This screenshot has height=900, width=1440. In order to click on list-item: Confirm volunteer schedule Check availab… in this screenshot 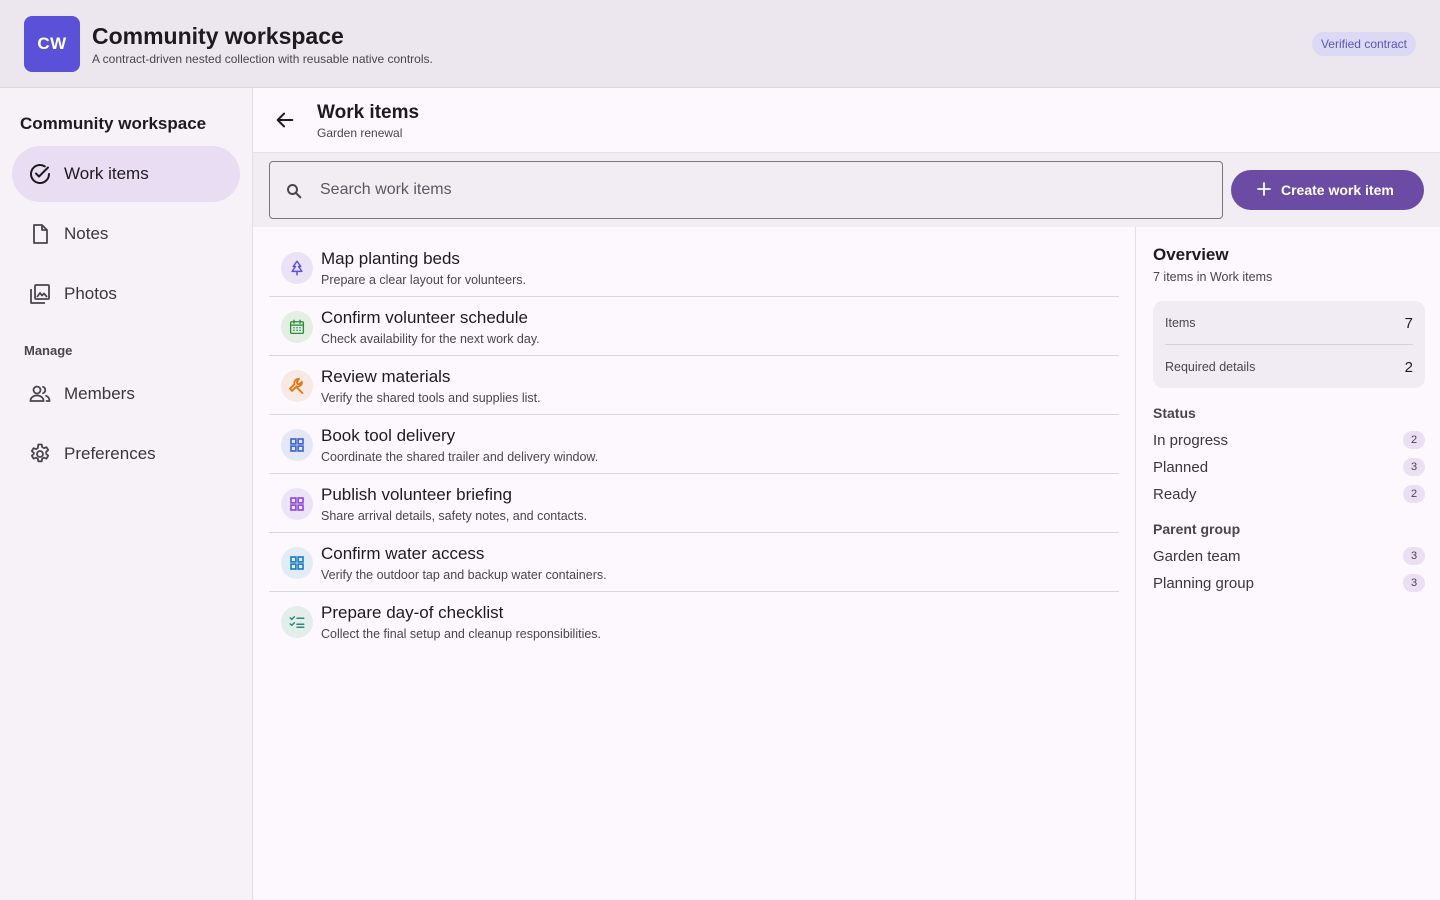, I will do `click(694, 326)`.